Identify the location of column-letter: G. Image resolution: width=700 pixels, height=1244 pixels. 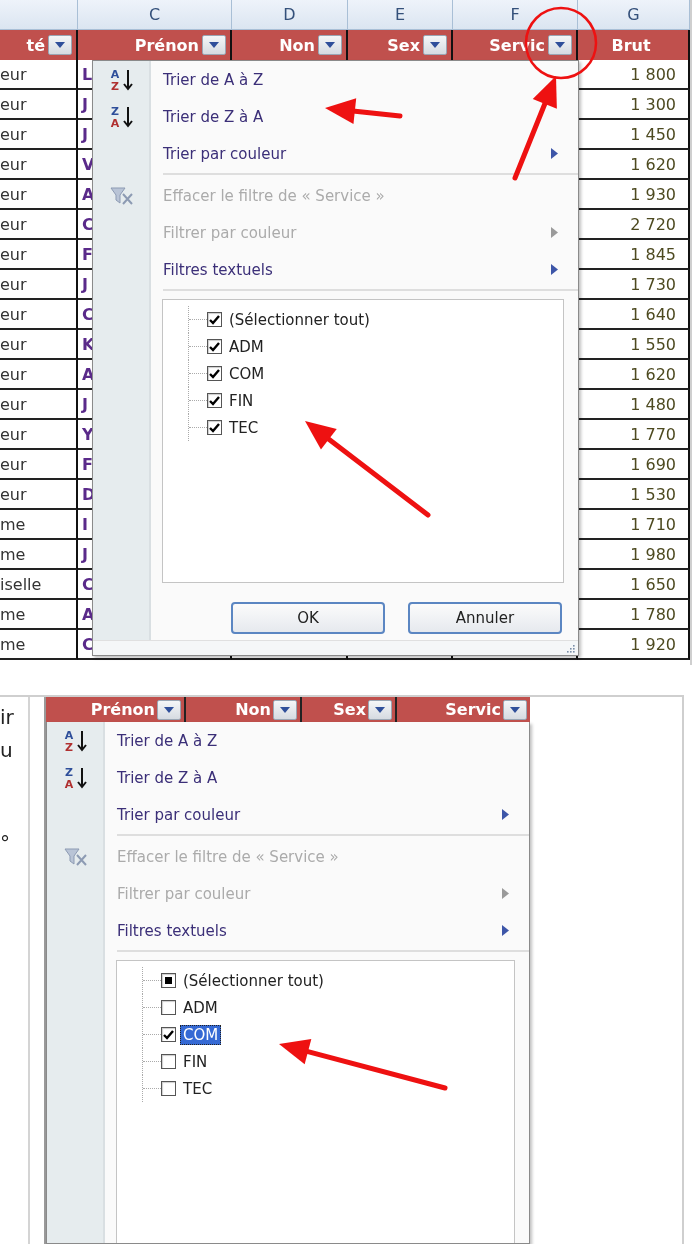
(634, 15).